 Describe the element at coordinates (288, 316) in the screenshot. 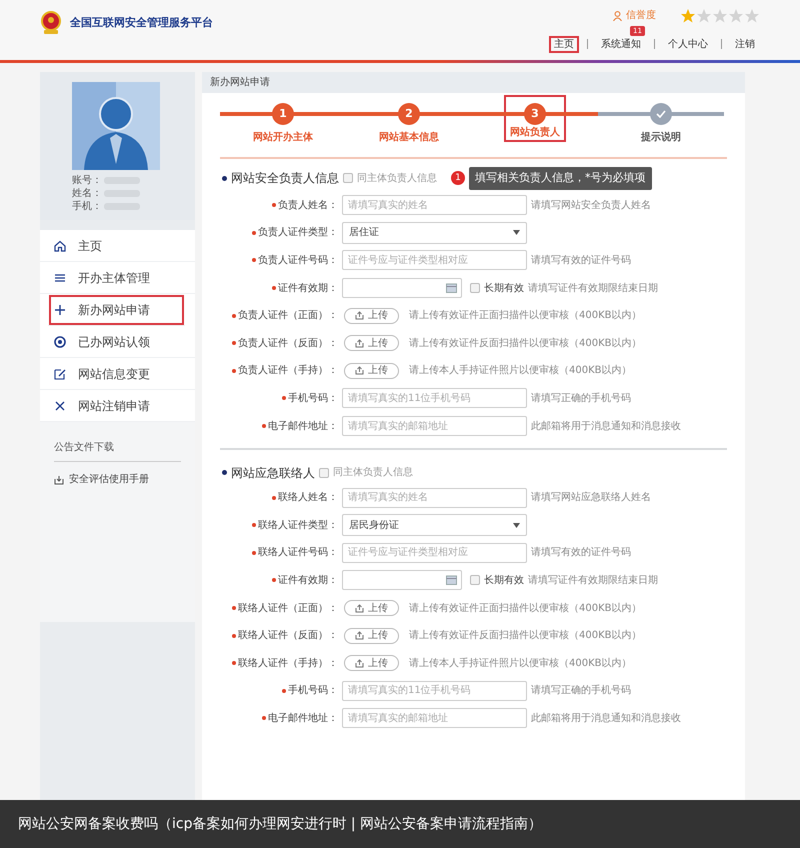

I see `field-label: 负责人证件（正面）：` at that location.